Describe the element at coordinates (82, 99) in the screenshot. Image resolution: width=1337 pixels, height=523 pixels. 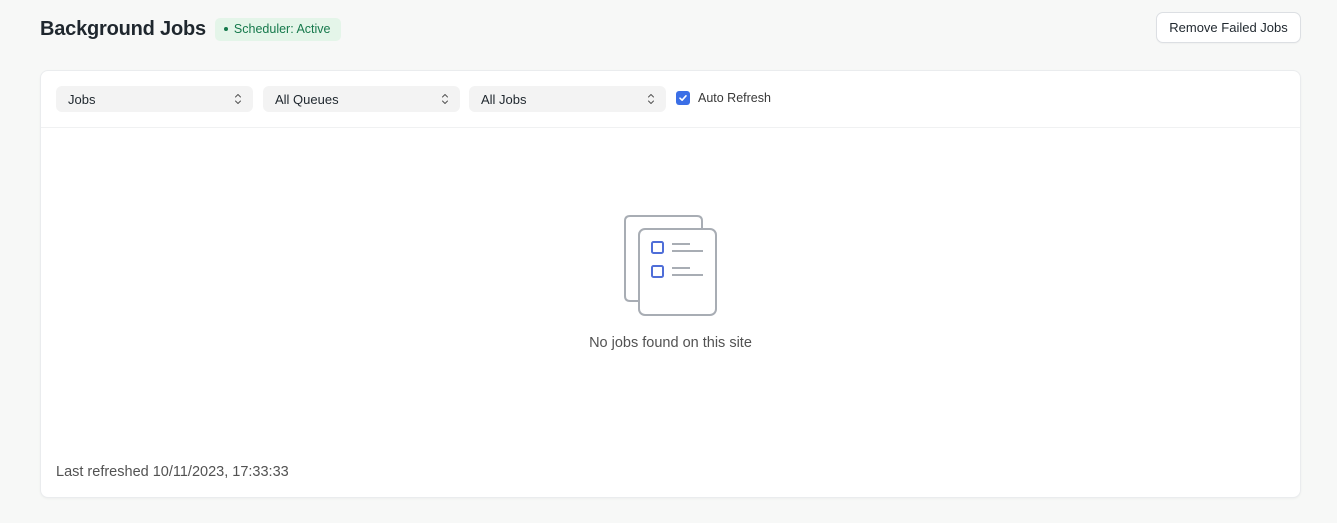
I see `view-select-value: Jobs` at that location.